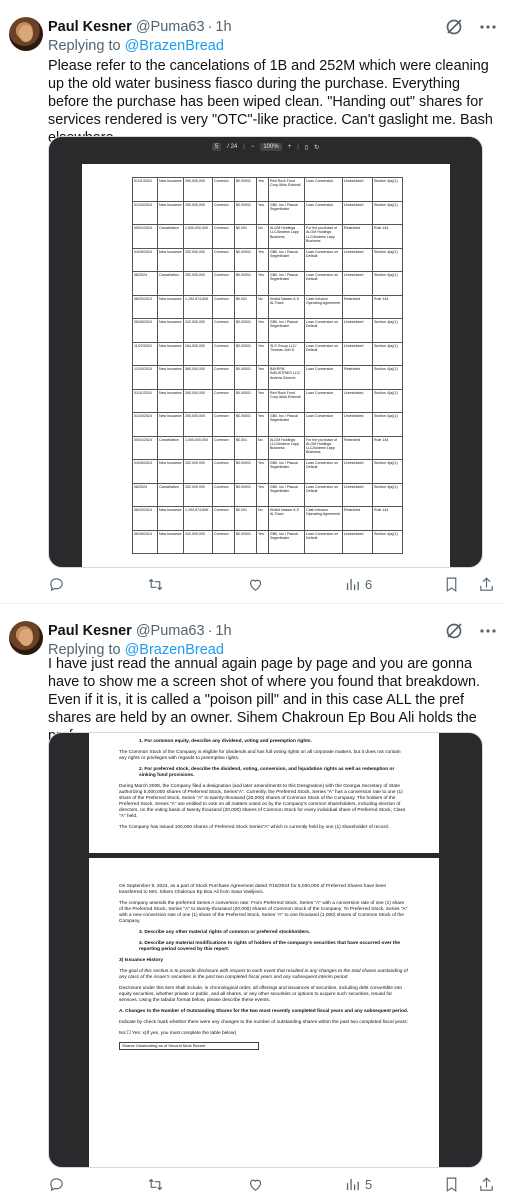  Describe the element at coordinates (290, 147) in the screenshot. I see `zoom-in-icon: +` at that location.